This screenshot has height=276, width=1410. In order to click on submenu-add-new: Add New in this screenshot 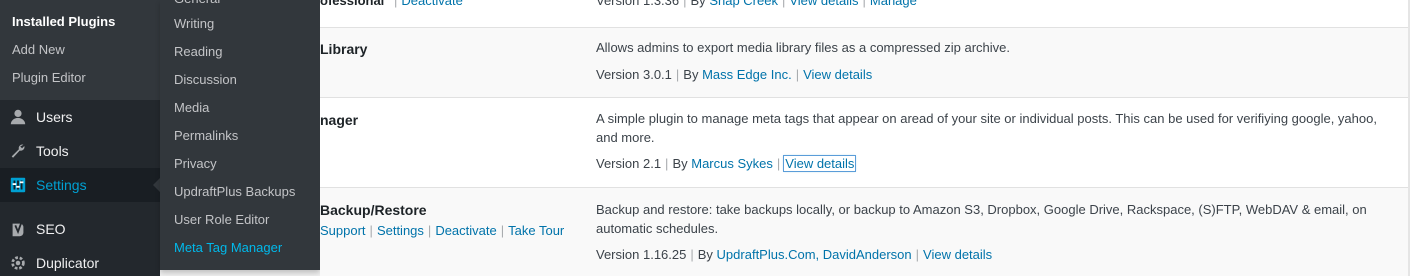, I will do `click(38, 50)`.